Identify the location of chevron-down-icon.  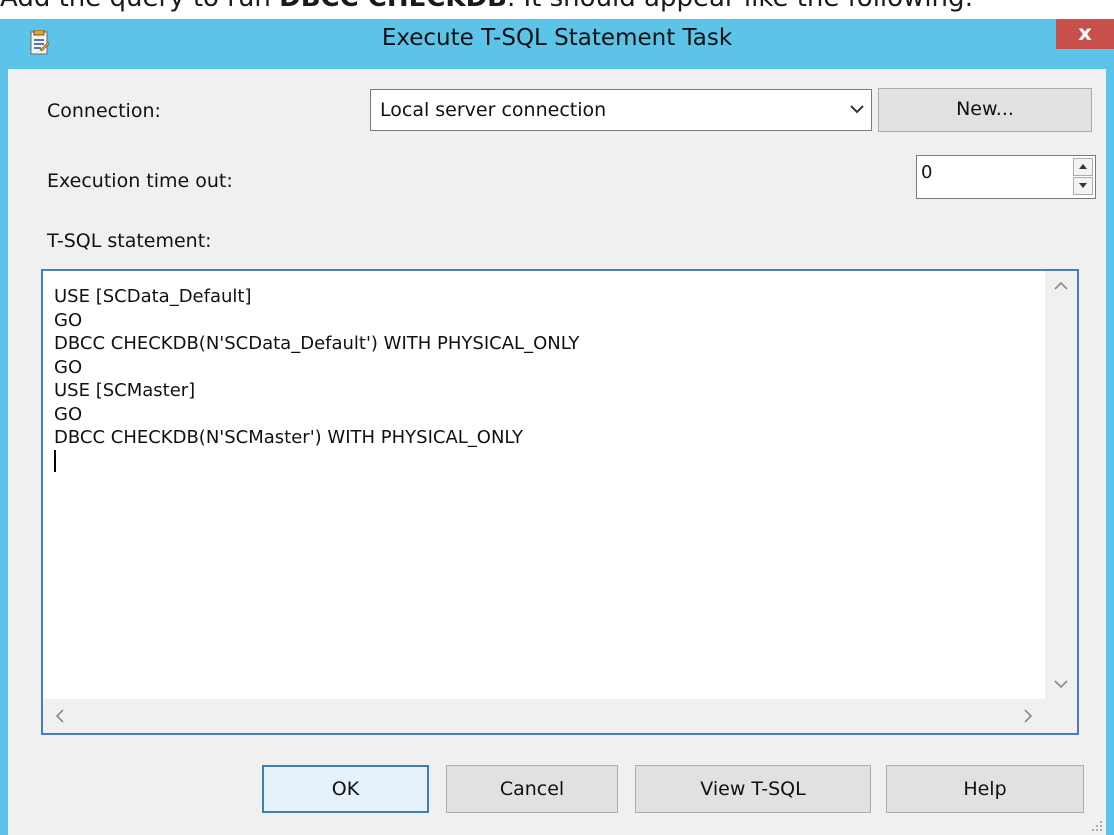
(857, 109).